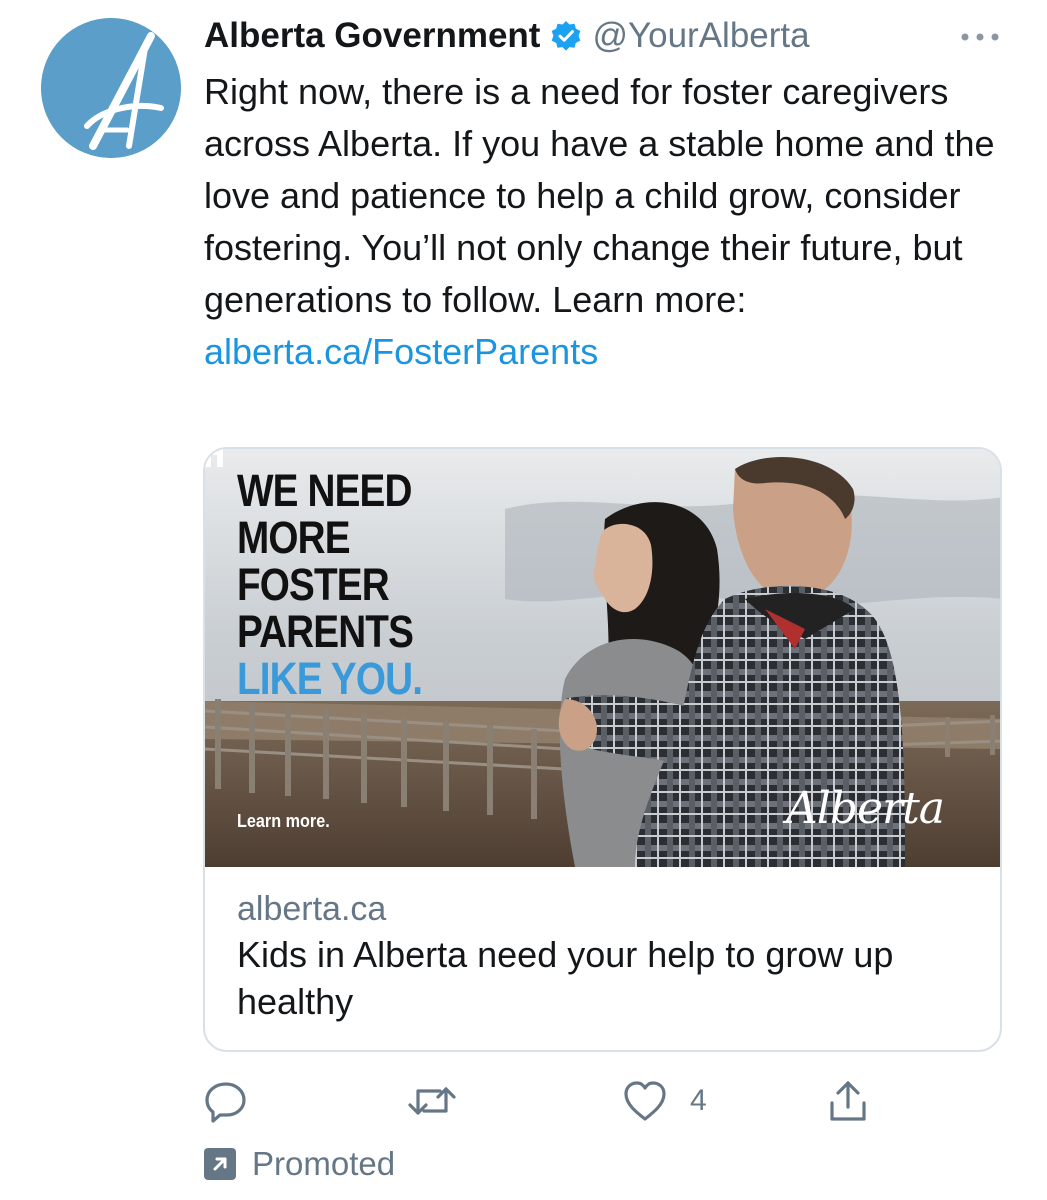 The width and height of the screenshot is (1047, 1200). I want to click on promoted-arrow-icon, so click(220, 1164).